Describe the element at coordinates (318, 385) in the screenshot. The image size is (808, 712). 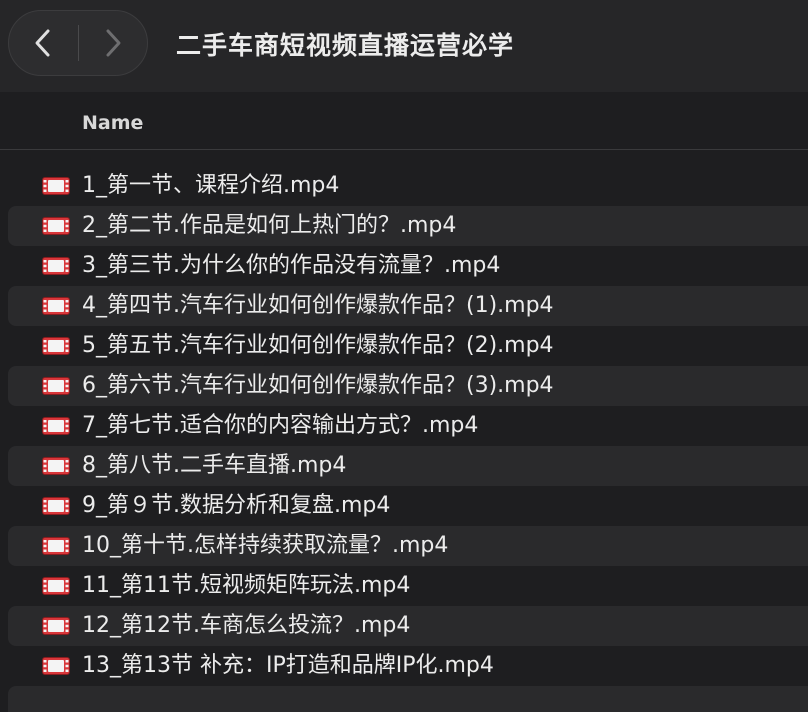
I see `file-name: 6_第六节.汽车行业如何创作爆款作品？(3).mp4` at that location.